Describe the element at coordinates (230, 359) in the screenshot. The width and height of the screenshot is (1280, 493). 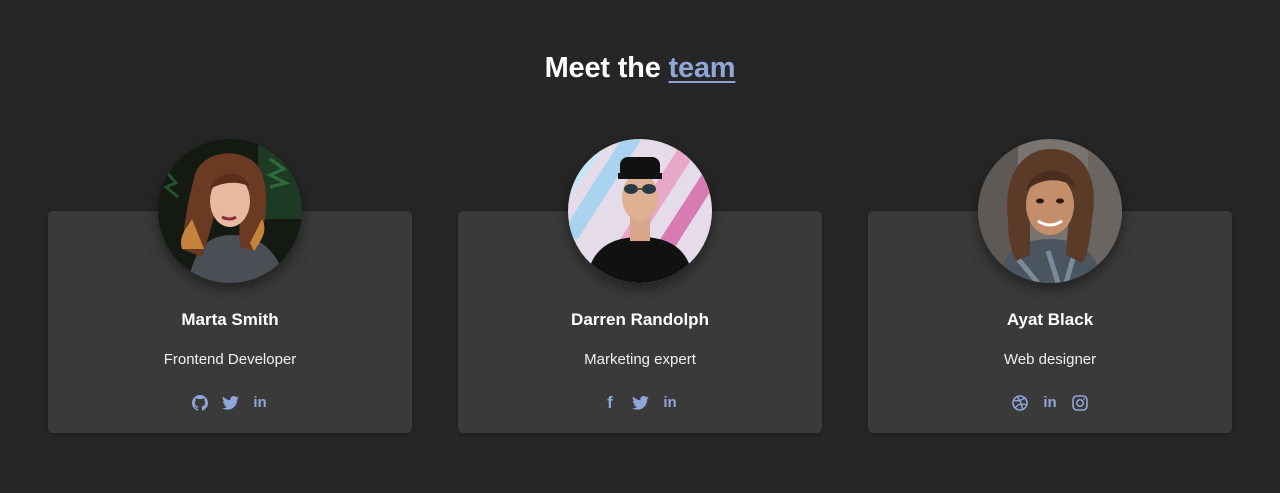
I see `member-role: Frontend Developer` at that location.